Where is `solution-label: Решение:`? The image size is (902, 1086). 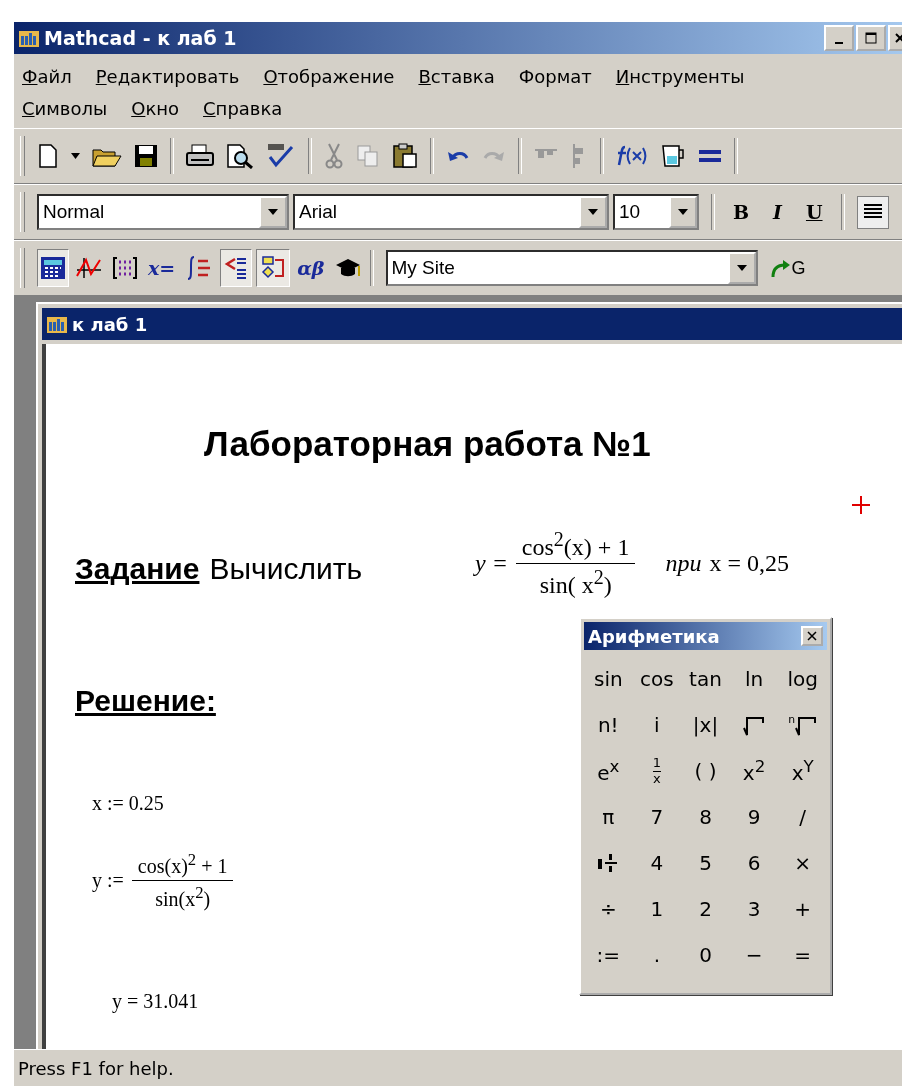 solution-label: Решение: is located at coordinates (145, 701).